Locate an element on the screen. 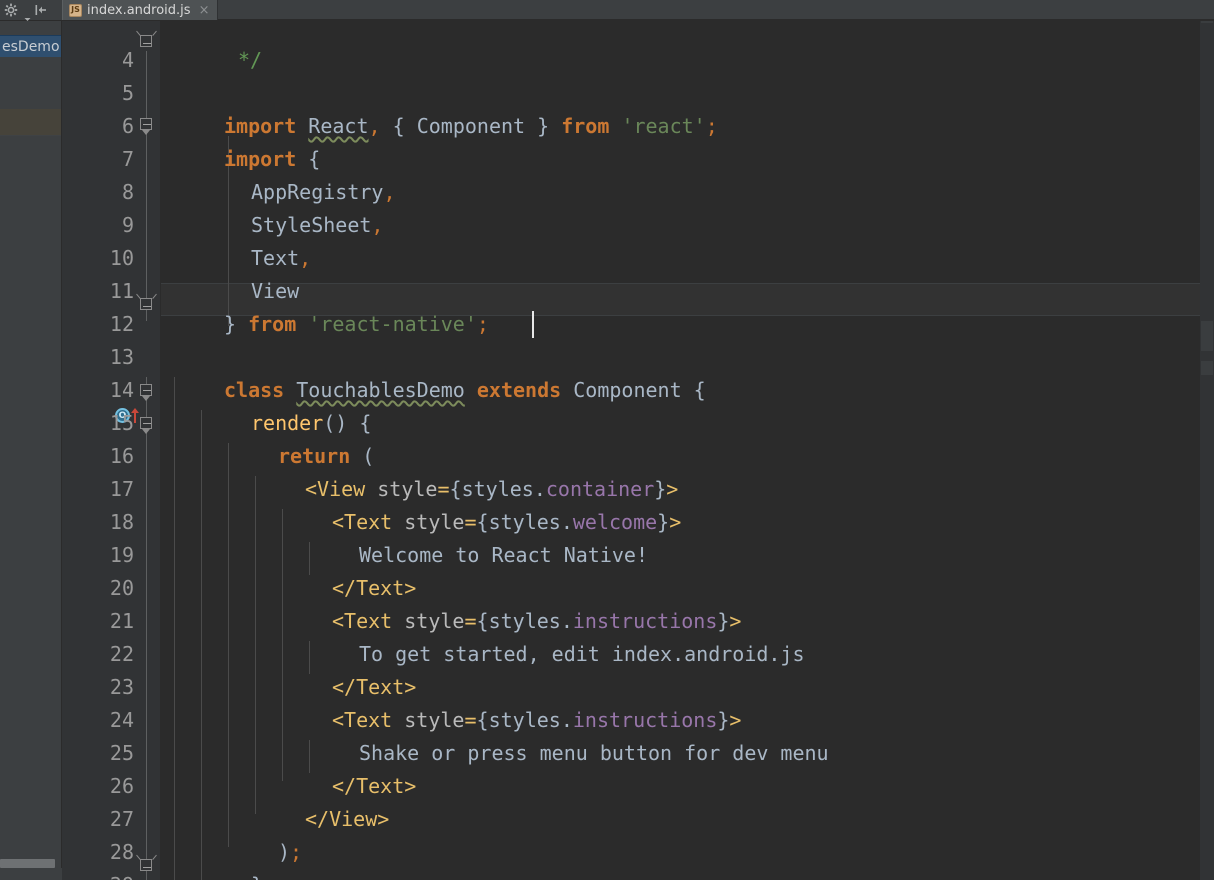  code-line-17: <View style={styles.container}> is located at coordinates (492, 489).